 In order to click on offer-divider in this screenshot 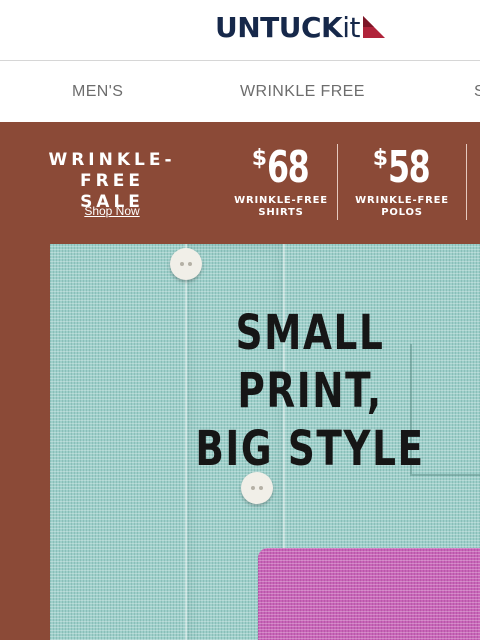, I will do `click(337, 182)`.